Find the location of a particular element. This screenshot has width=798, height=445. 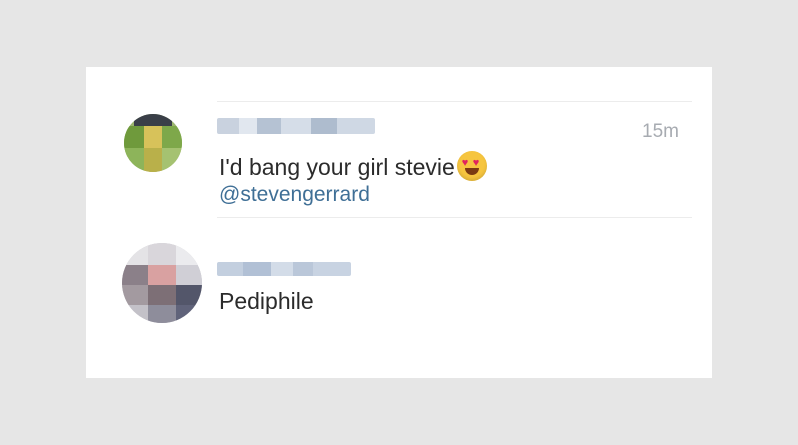

timestamp: 15m is located at coordinates (660, 131).